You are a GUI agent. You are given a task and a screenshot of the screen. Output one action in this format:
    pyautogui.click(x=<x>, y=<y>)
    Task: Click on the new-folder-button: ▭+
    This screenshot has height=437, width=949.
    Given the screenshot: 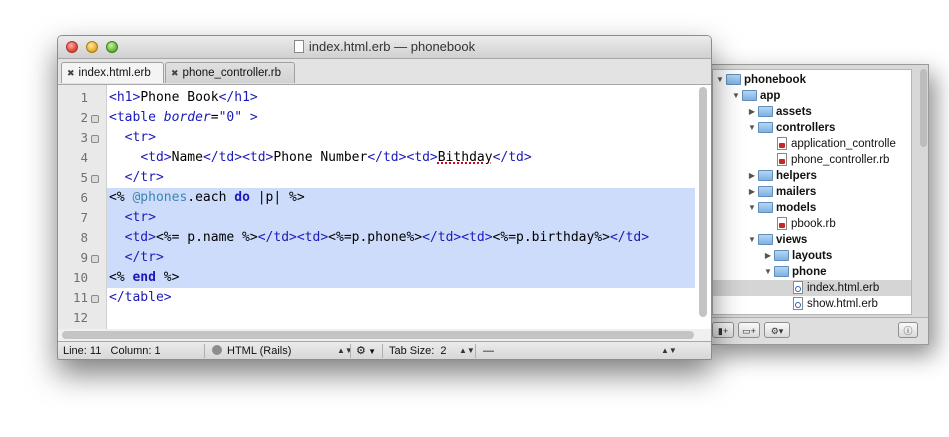 What is the action you would take?
    pyautogui.click(x=749, y=330)
    